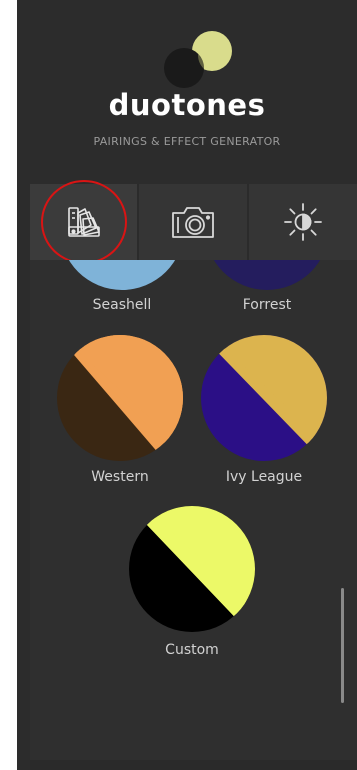 The width and height of the screenshot is (357, 770). I want to click on tab-bar, so click(193, 222).